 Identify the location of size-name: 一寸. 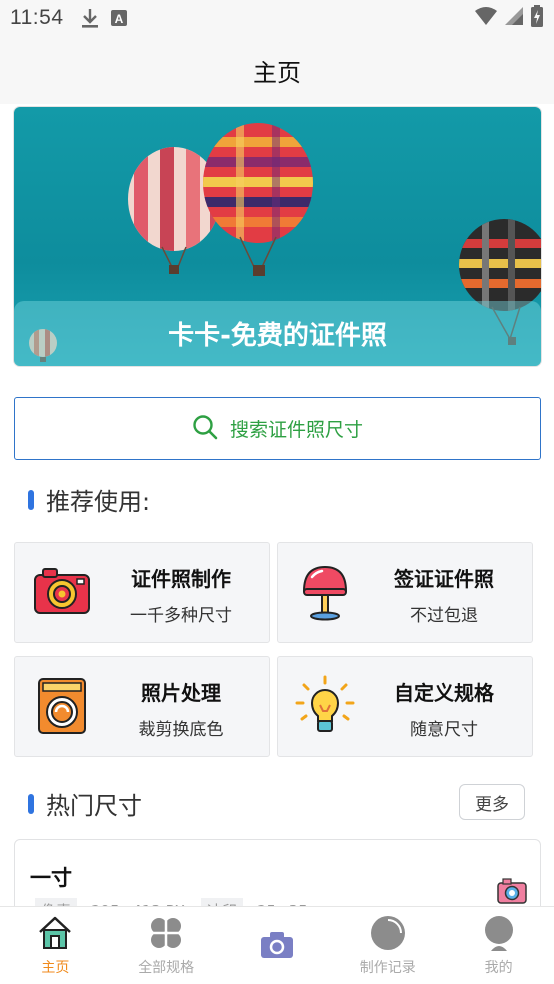
(51, 878).